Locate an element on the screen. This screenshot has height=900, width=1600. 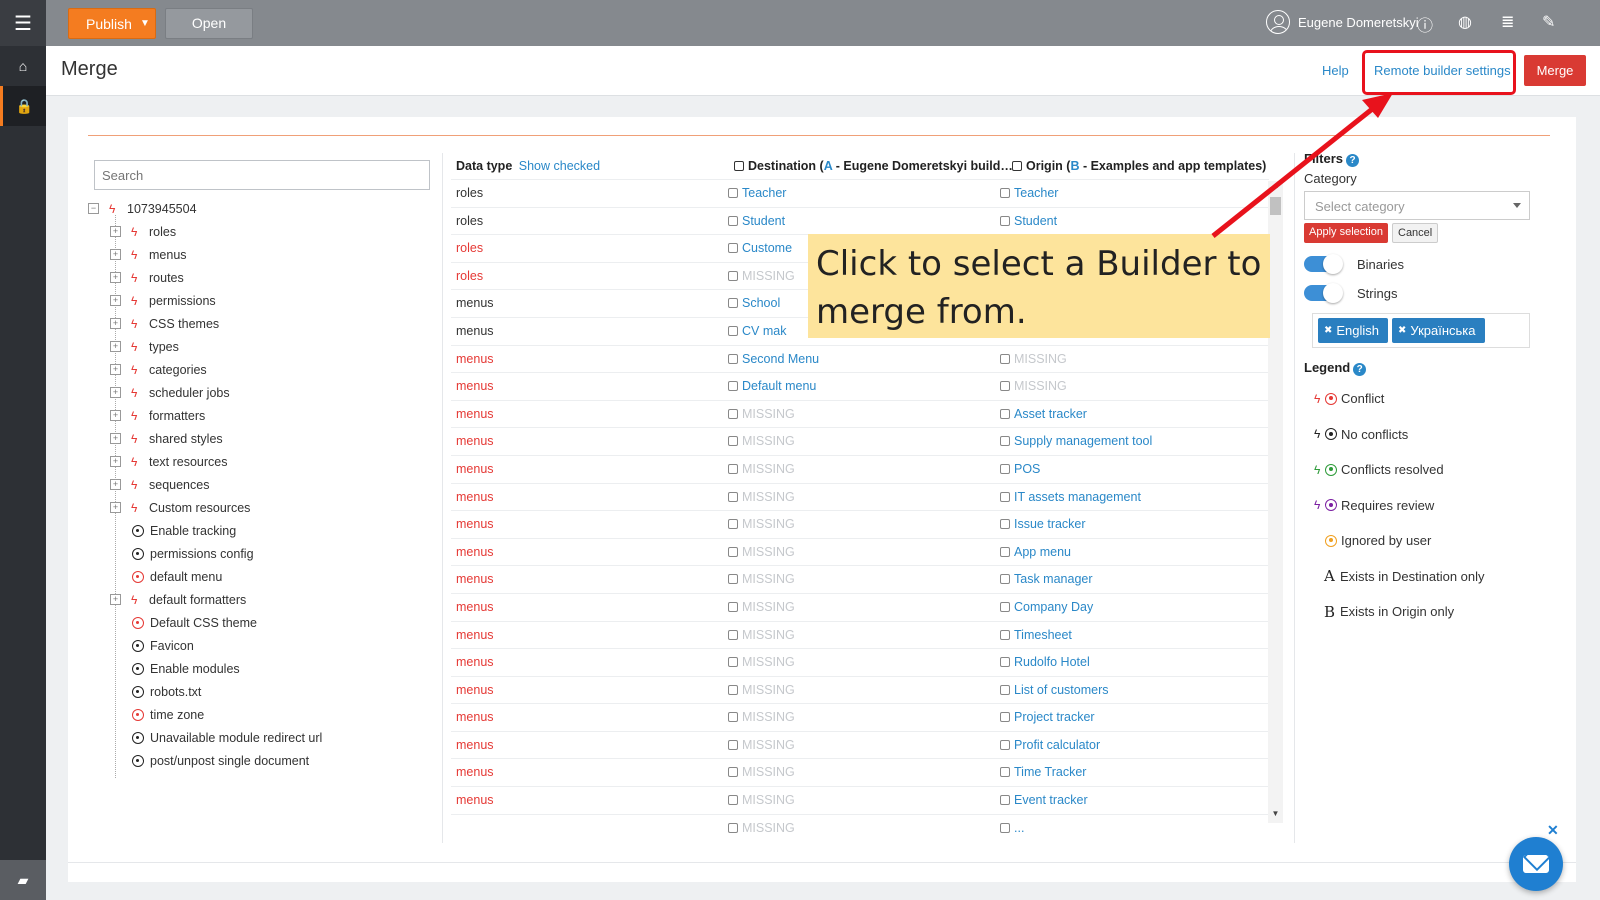
chat-button is located at coordinates (1536, 864).